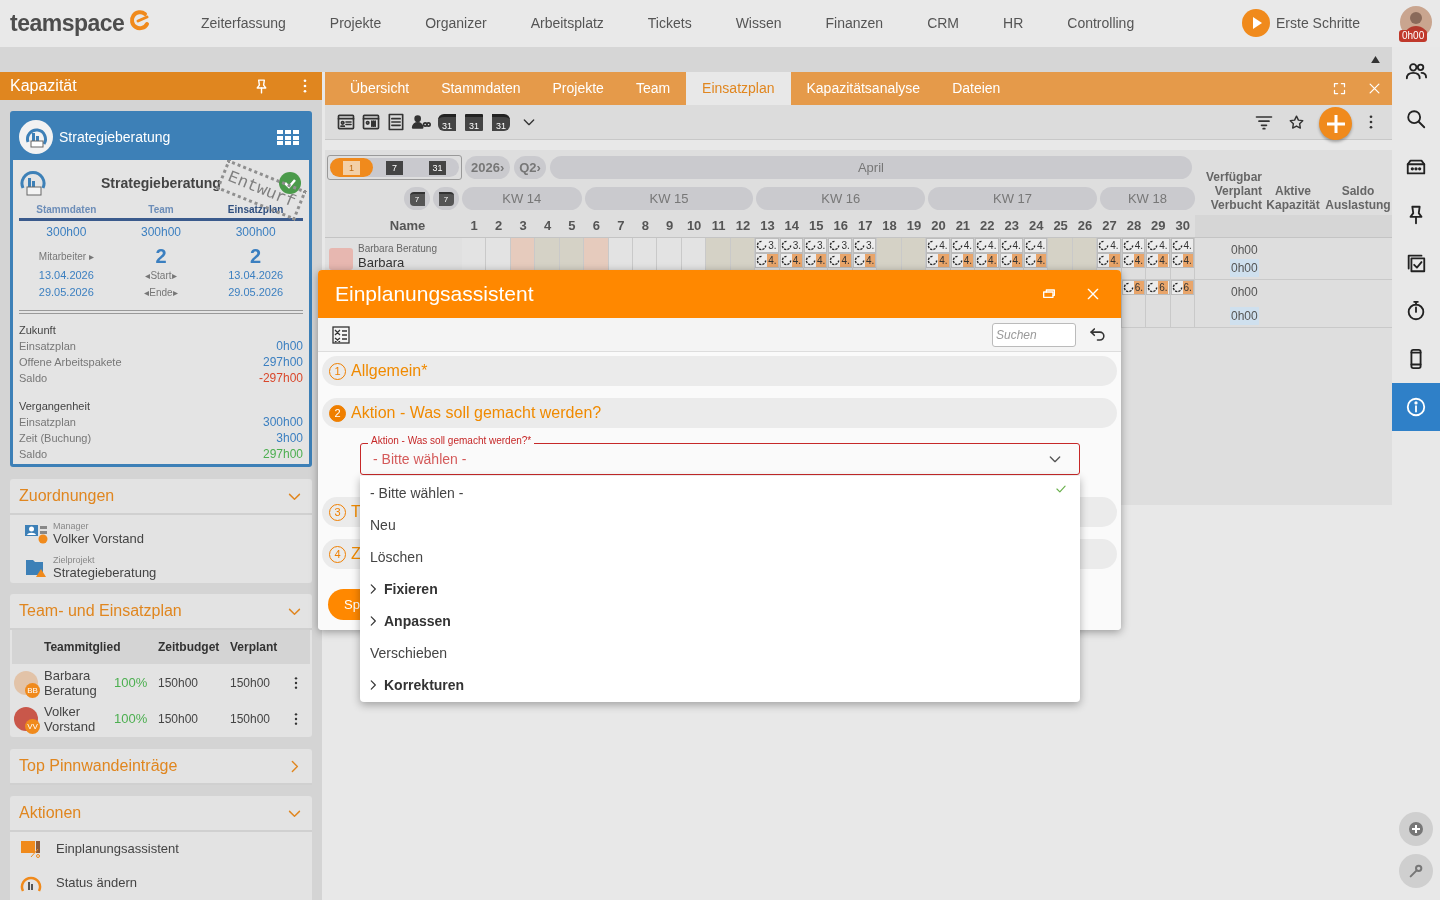  I want to click on dropdown-option: - Bitte wählen -, so click(720, 493).